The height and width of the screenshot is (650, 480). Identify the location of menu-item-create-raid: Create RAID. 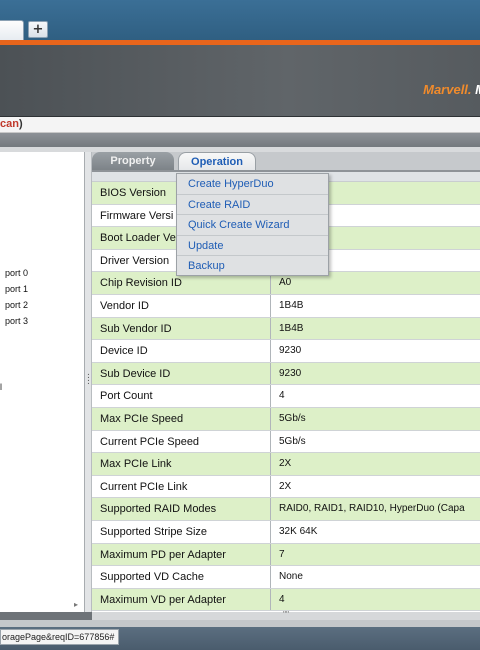
(252, 205).